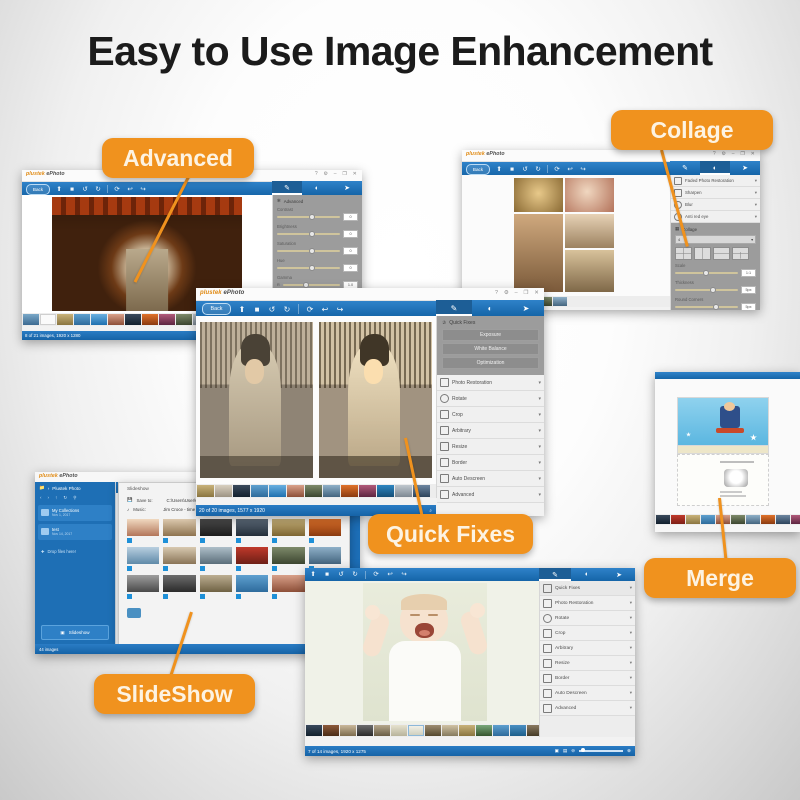 The width and height of the screenshot is (800, 800). What do you see at coordinates (490, 335) in the screenshot?
I see `exposure-button: Exposure` at bounding box center [490, 335].